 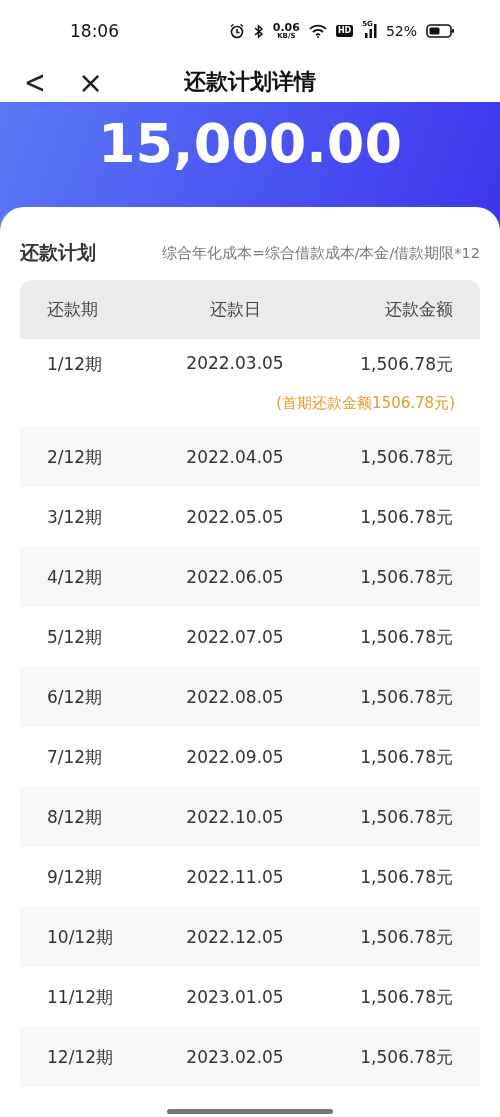 What do you see at coordinates (235, 757) in the screenshot?
I see `date-cell-text: 2022.09.05` at bounding box center [235, 757].